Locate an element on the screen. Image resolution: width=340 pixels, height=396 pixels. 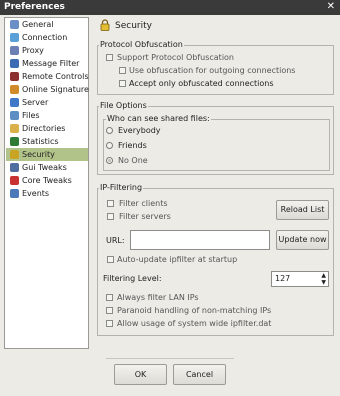
sidebar-item-remote-controls: Remote Controls is located at coordinates (47, 76).